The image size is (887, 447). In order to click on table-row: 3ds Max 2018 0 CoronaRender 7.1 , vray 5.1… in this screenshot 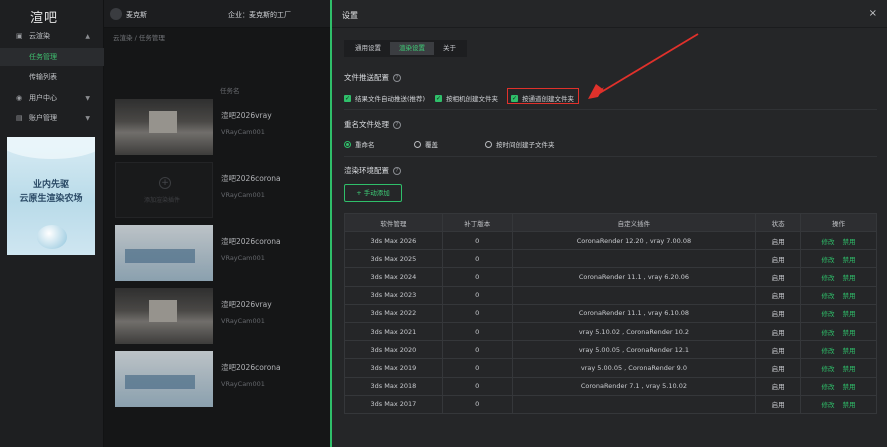, I will do `click(610, 386)`.